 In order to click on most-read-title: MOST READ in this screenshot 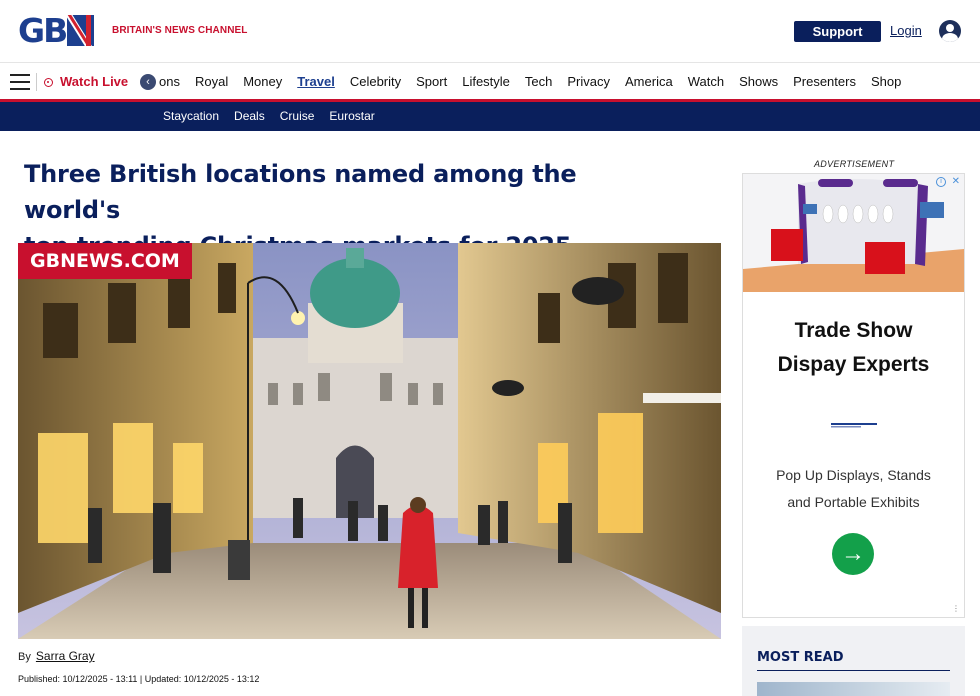, I will do `click(800, 657)`.